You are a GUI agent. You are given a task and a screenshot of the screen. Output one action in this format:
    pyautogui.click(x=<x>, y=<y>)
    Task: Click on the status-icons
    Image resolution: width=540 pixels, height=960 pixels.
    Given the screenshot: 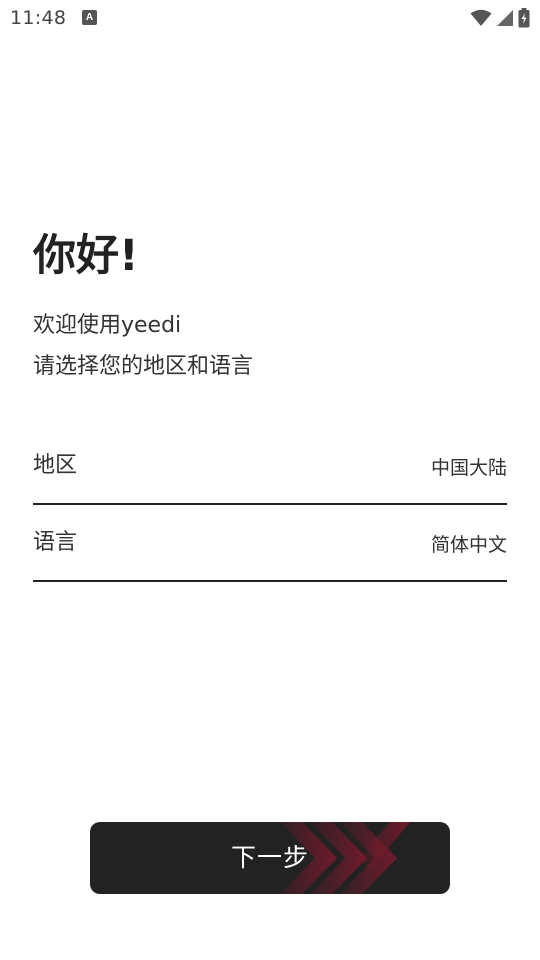 What is the action you would take?
    pyautogui.click(x=500, y=18)
    